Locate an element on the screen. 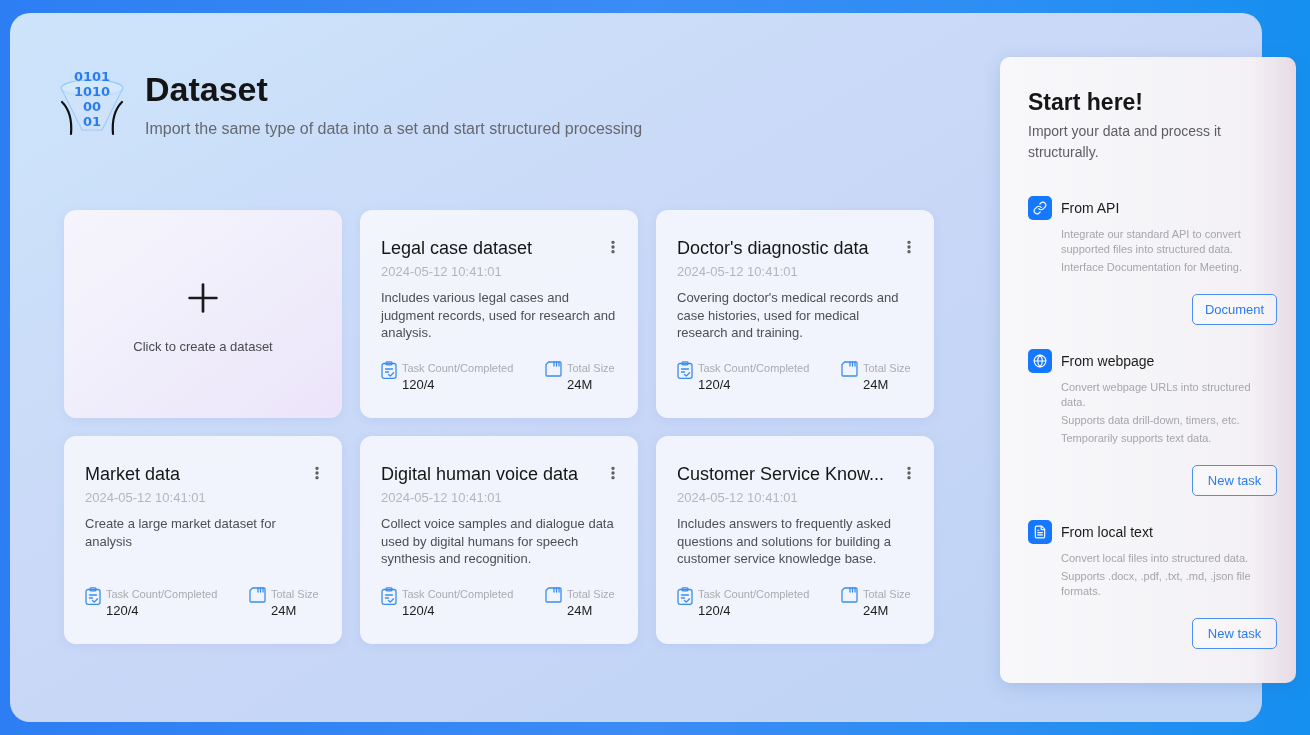 This screenshot has height=735, width=1310. source-title: From API is located at coordinates (1090, 208).